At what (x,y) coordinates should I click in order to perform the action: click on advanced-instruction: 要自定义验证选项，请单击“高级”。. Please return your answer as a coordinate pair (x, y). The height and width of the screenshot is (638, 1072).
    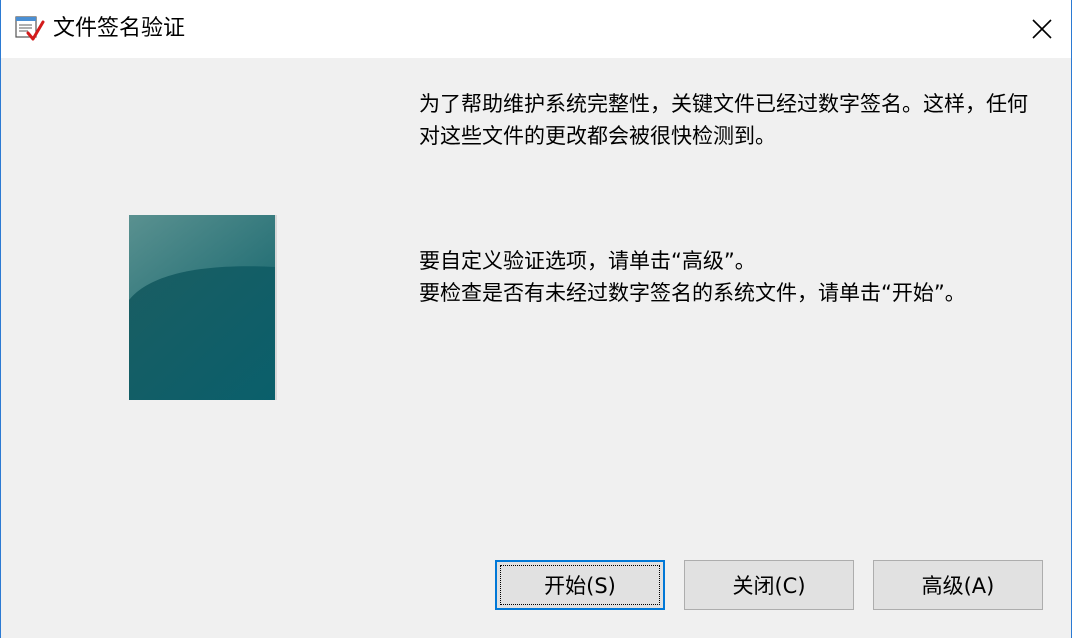
    Looking at the image, I should click on (587, 261).